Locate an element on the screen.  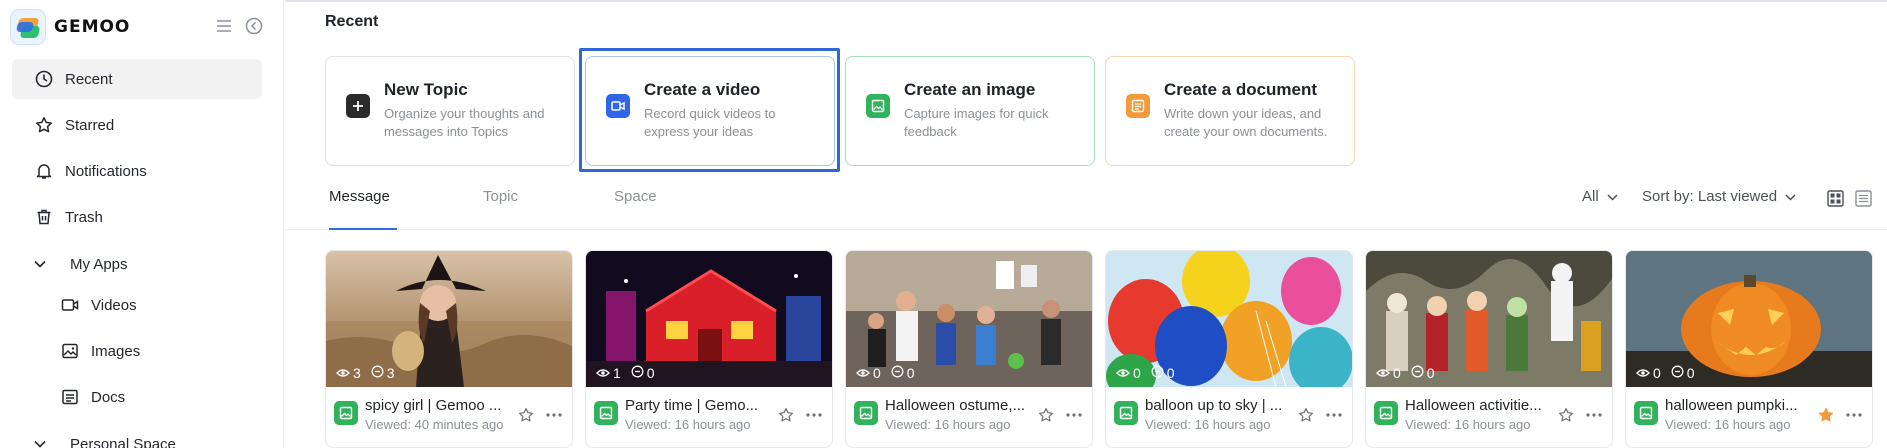
doc-icon is located at coordinates (1138, 106).